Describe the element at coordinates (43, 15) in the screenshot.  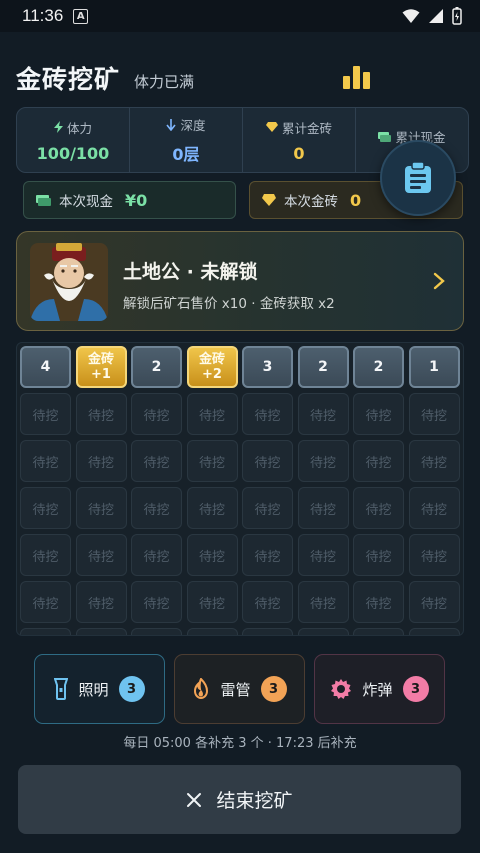
I see `status-time: 11:36` at that location.